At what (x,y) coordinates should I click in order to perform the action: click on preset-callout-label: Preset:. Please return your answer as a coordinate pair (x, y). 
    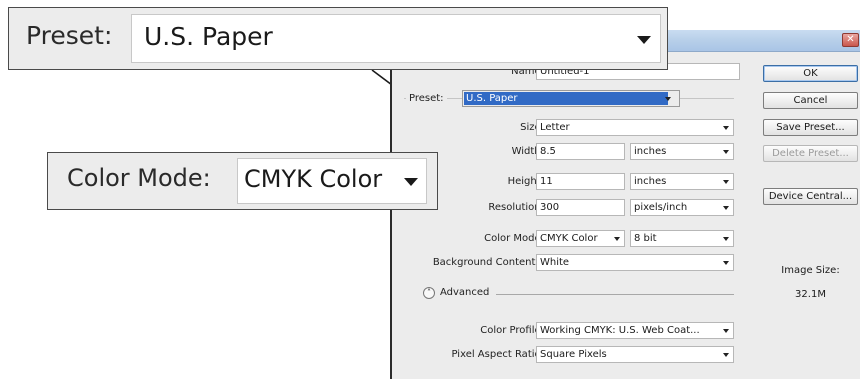
    Looking at the image, I should click on (69, 35).